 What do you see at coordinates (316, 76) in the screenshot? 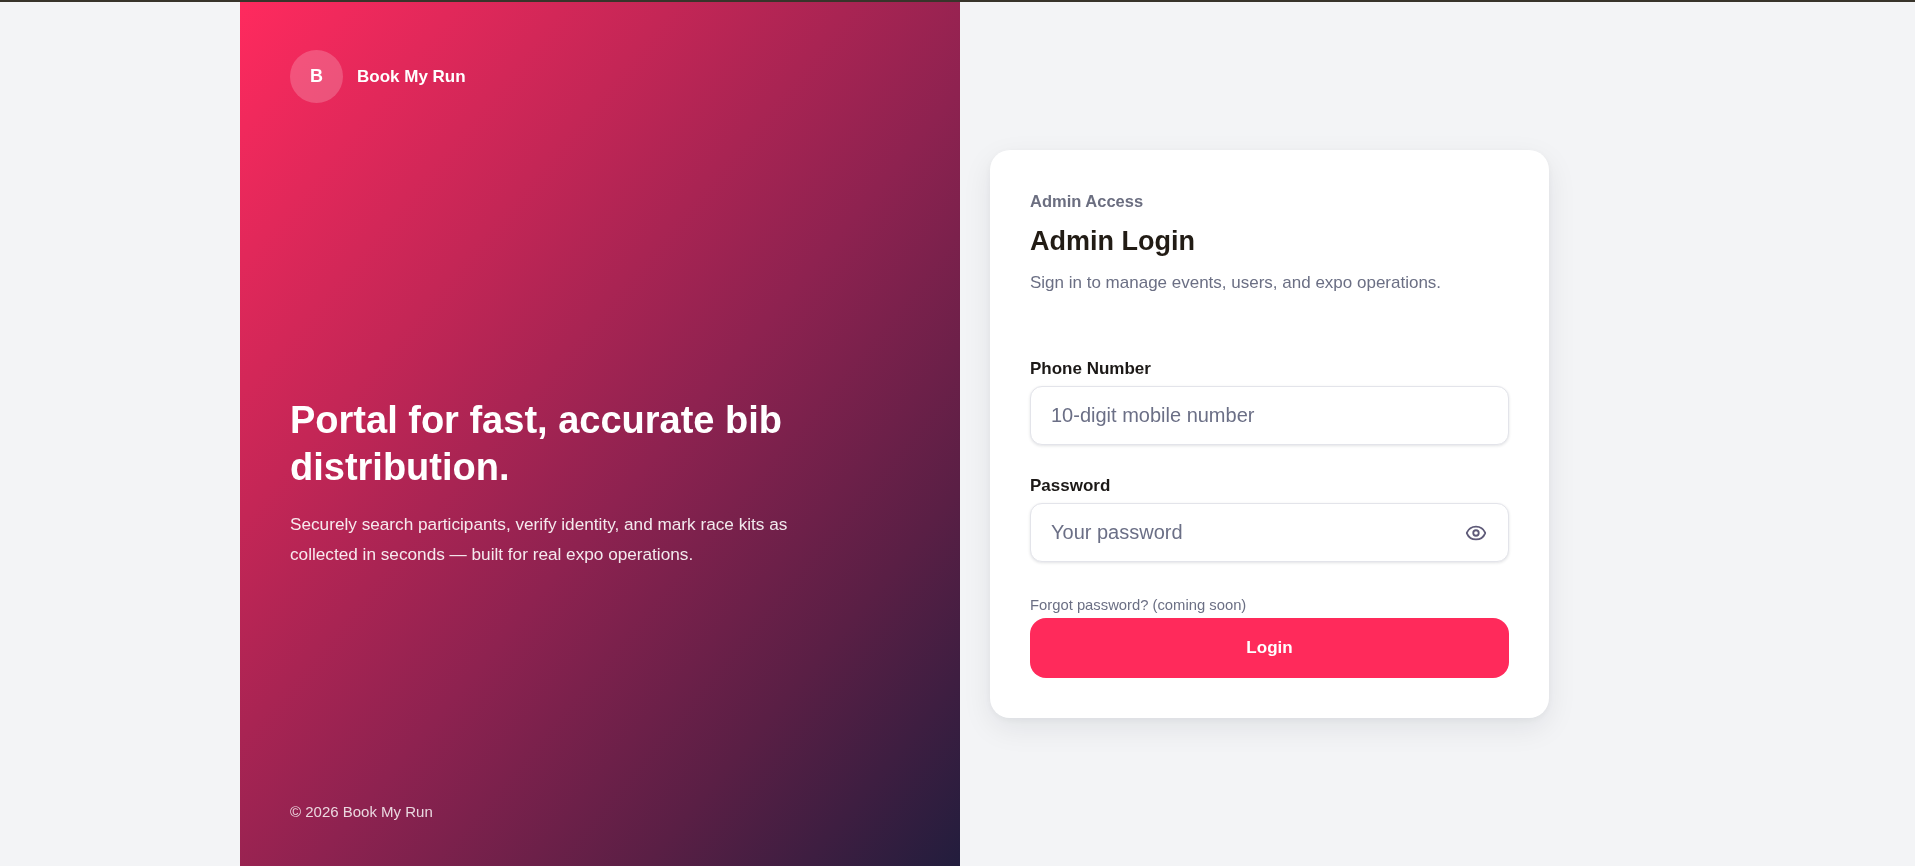
I see `brand-logo: B` at bounding box center [316, 76].